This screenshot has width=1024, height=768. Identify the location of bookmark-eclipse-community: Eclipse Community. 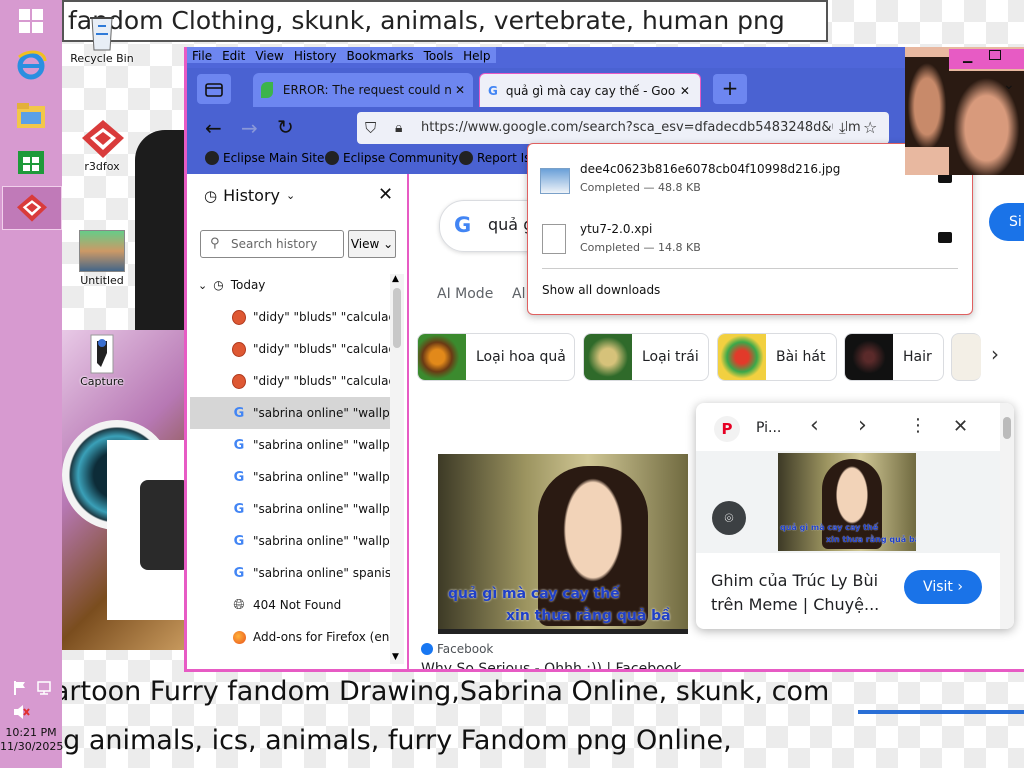
(391, 158).